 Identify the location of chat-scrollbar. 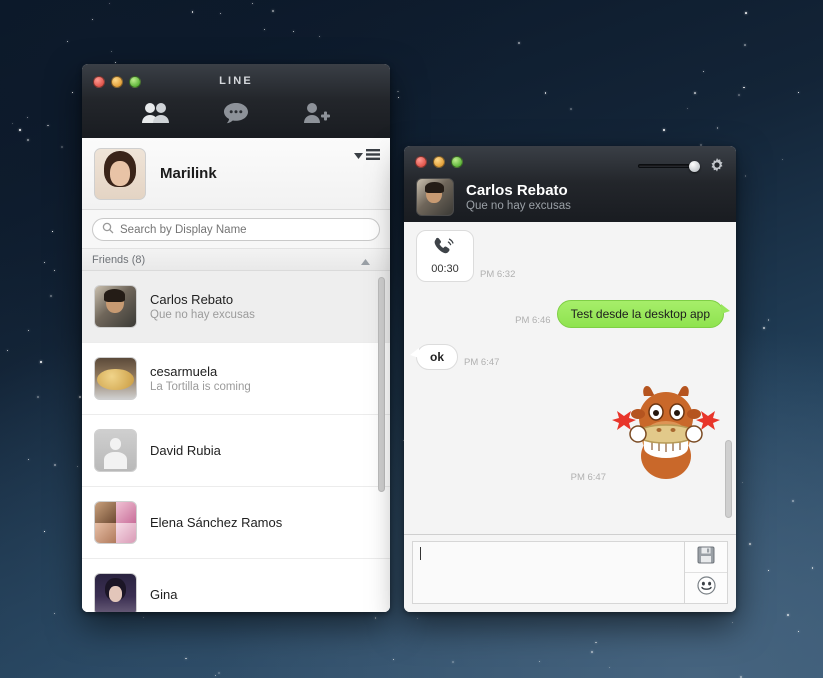
(728, 378).